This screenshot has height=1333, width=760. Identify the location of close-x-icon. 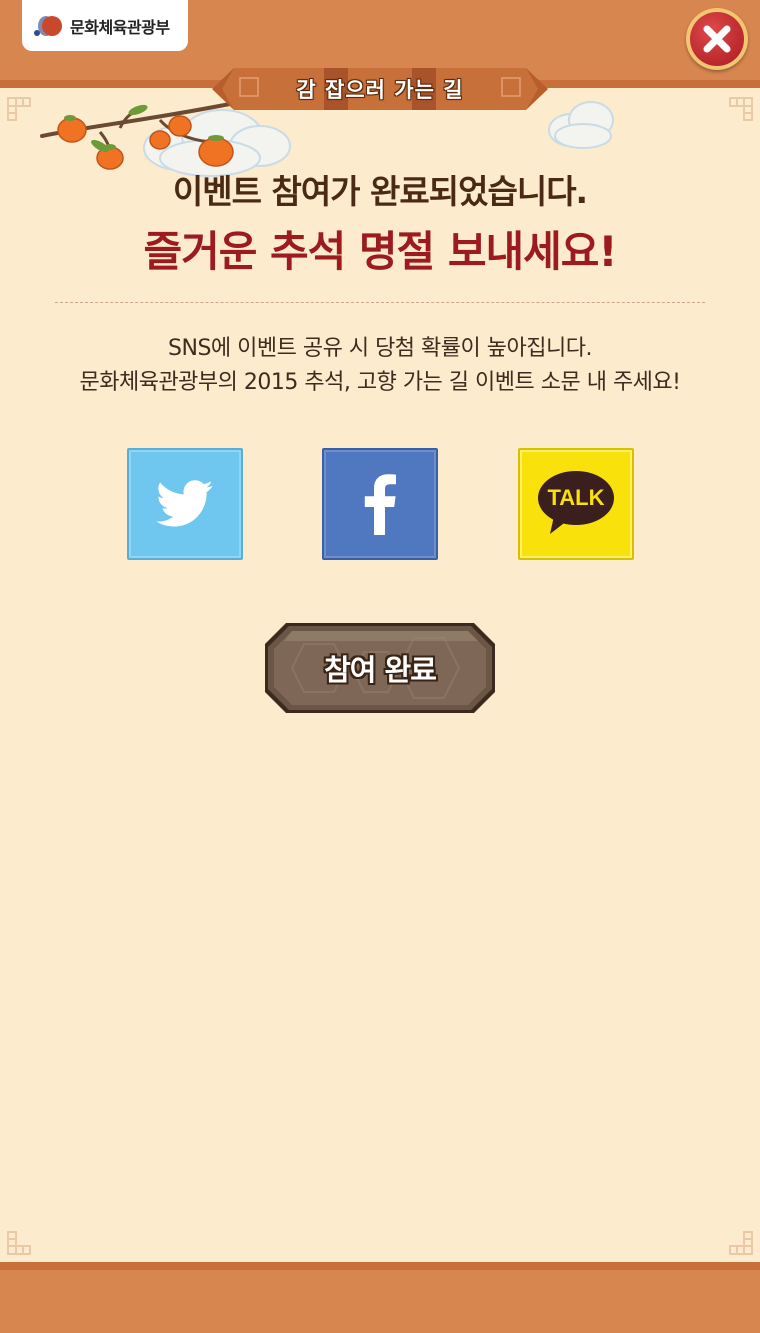
(717, 39).